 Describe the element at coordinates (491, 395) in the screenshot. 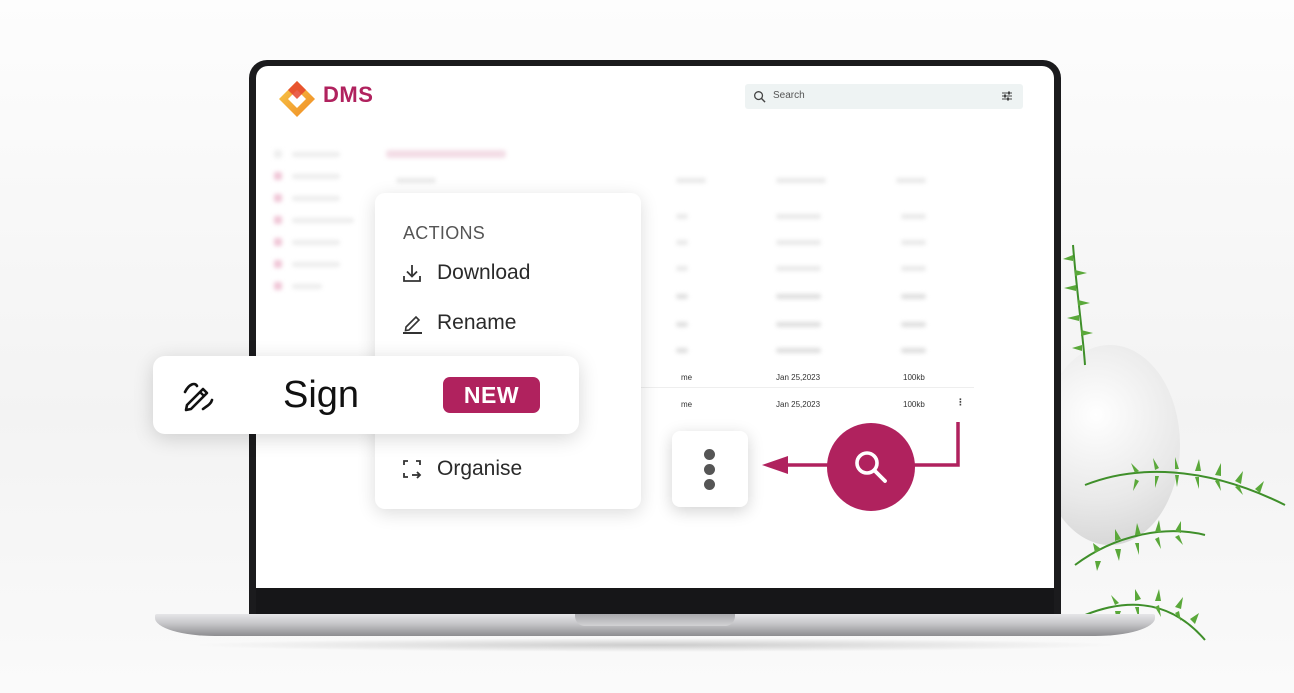

I see `new-badge: NEW` at that location.